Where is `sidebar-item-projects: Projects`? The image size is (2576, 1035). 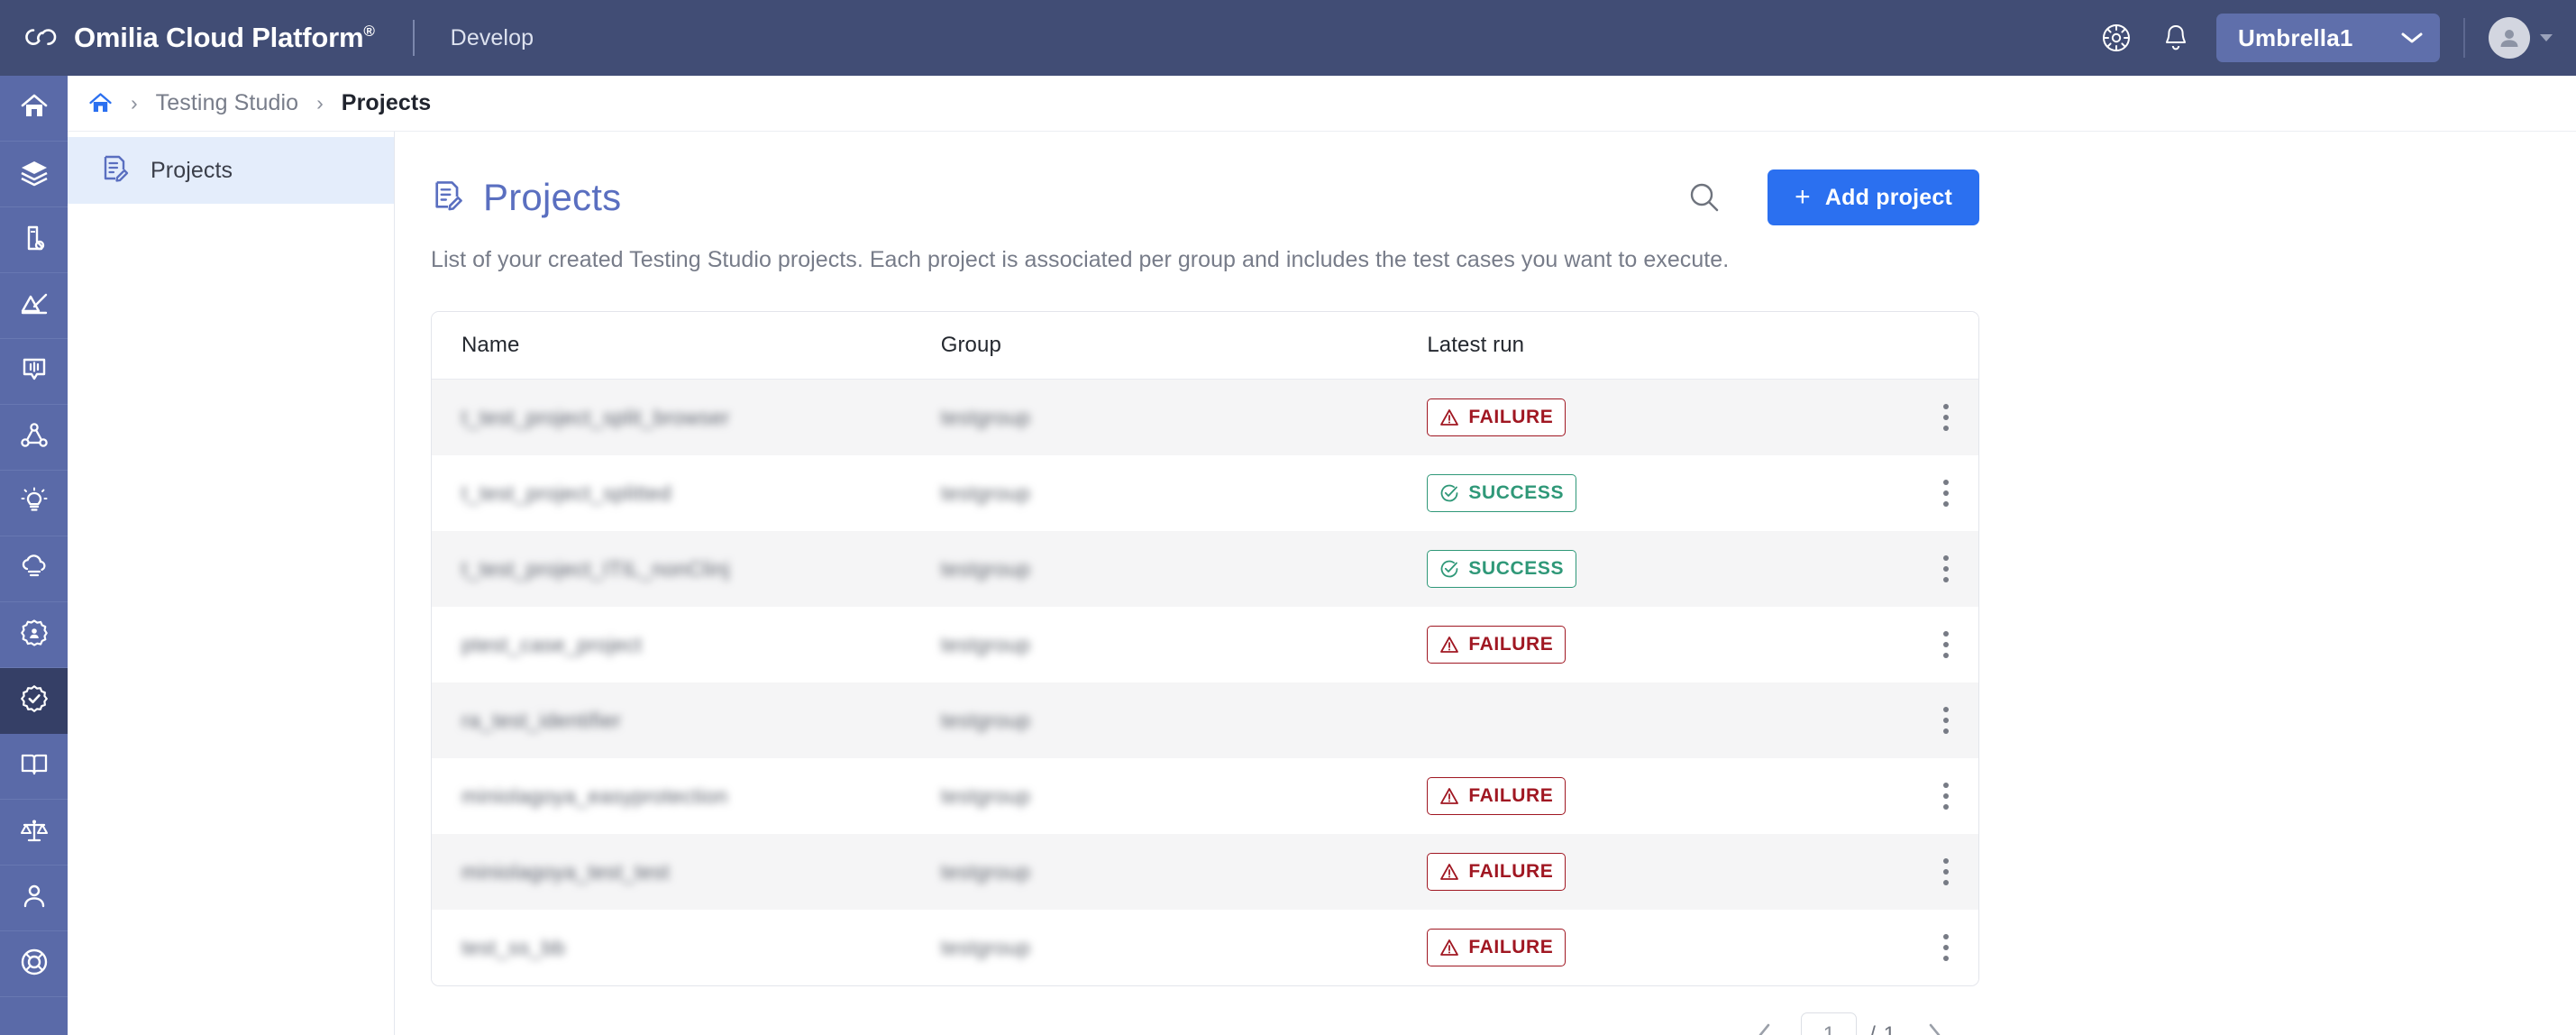 sidebar-item-projects: Projects is located at coordinates (231, 170).